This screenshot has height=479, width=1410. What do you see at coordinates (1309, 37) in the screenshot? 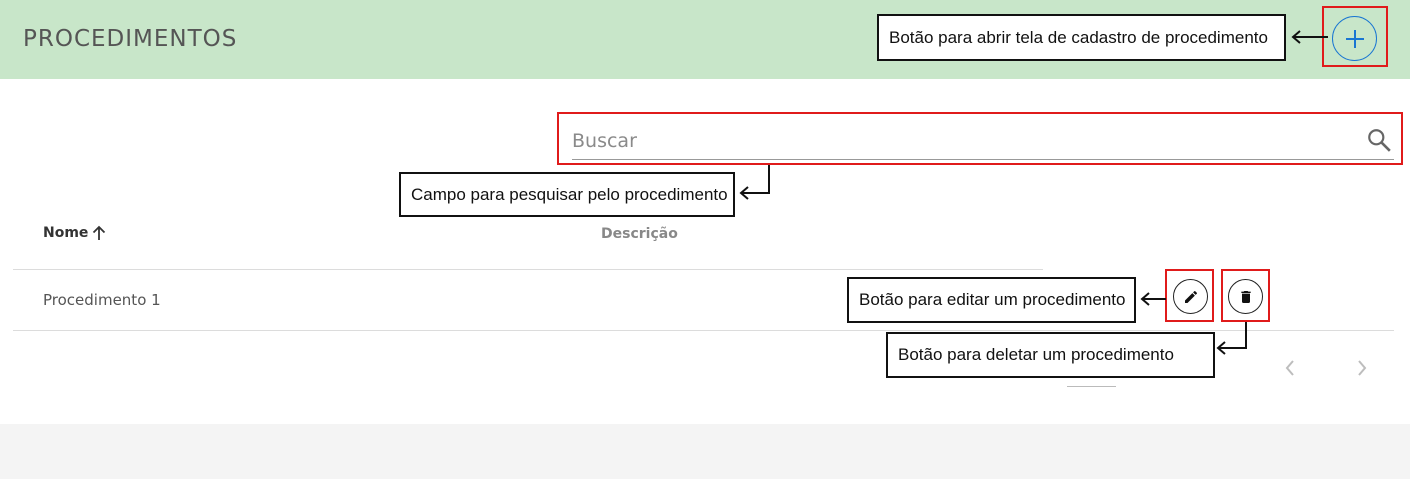
I see `add-callout-arrow` at bounding box center [1309, 37].